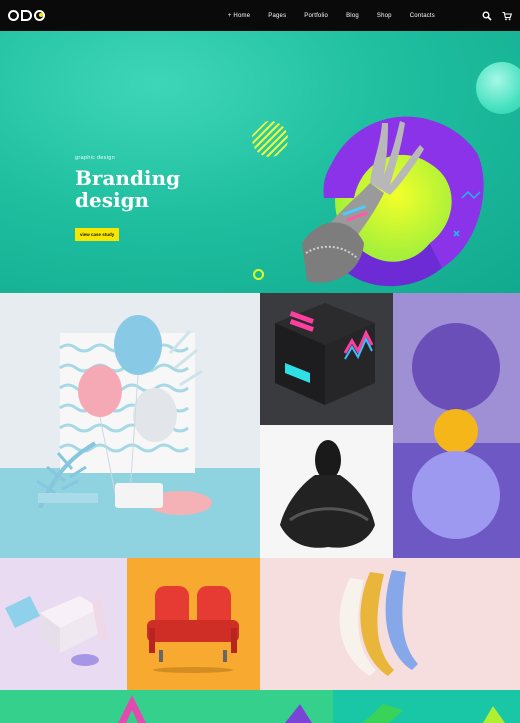  Describe the element at coordinates (384, 16) in the screenshot. I see `menu-item-shop: Shop` at that location.